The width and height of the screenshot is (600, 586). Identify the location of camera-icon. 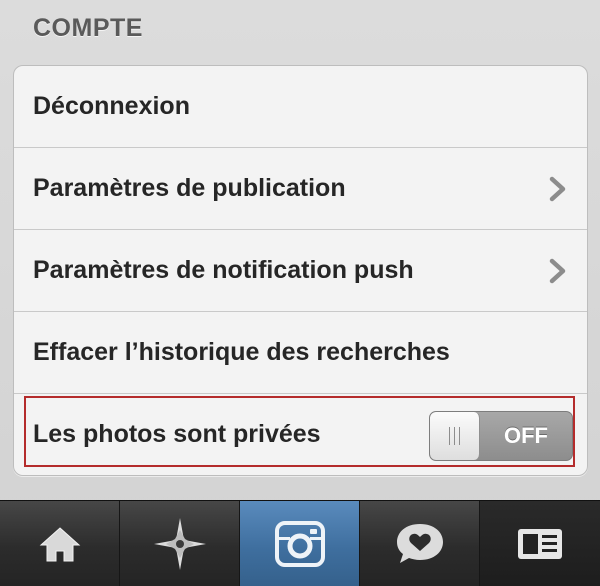
(299, 543).